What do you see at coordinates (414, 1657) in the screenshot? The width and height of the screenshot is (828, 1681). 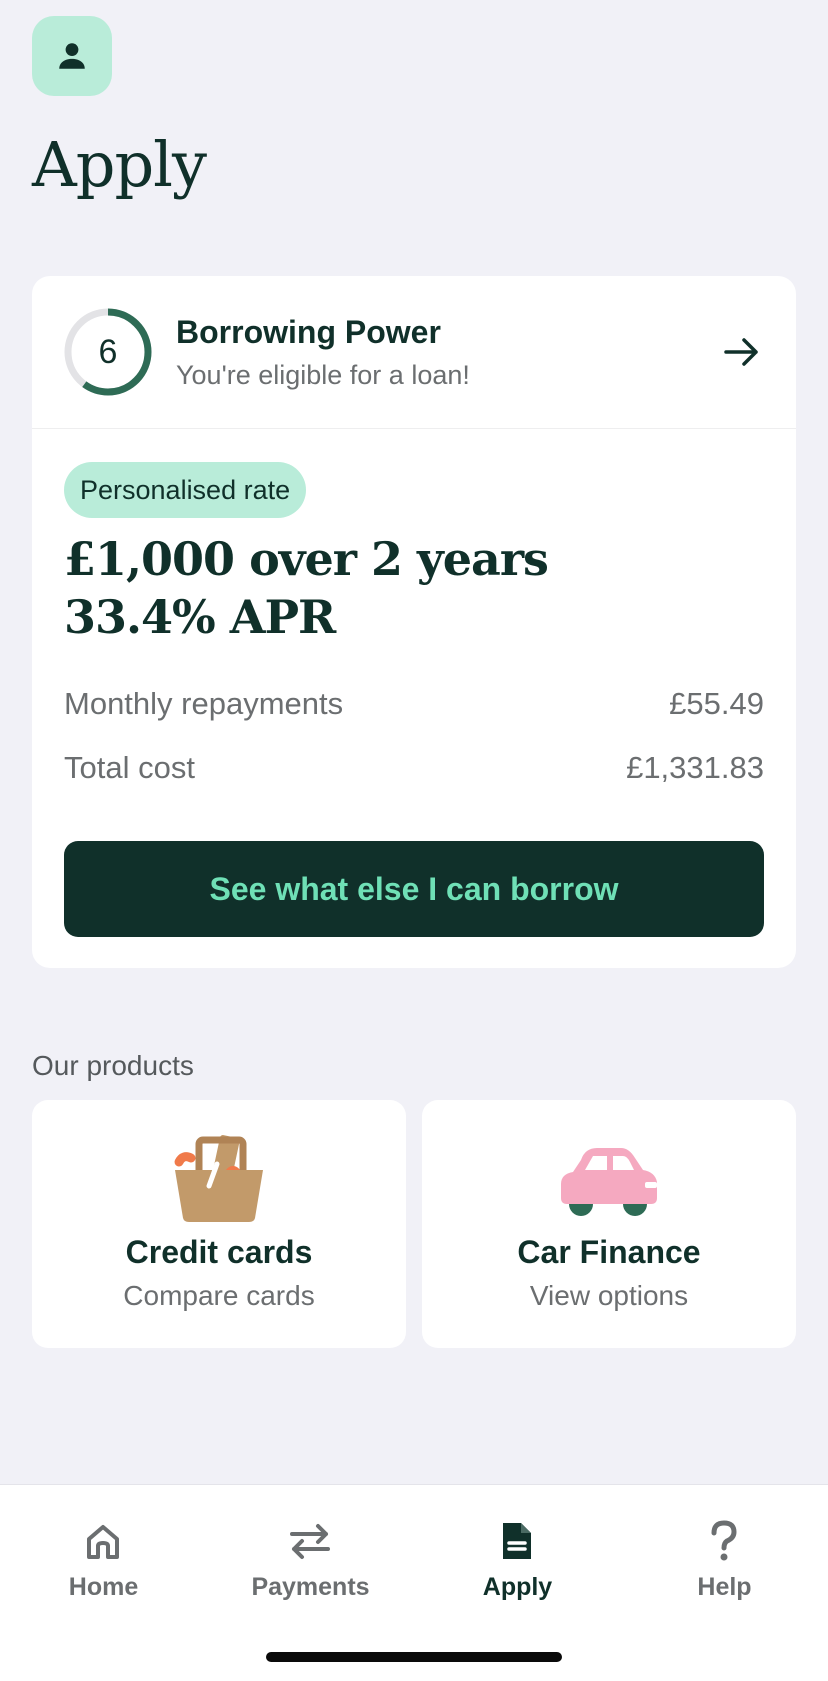 I see `home-indicator` at bounding box center [414, 1657].